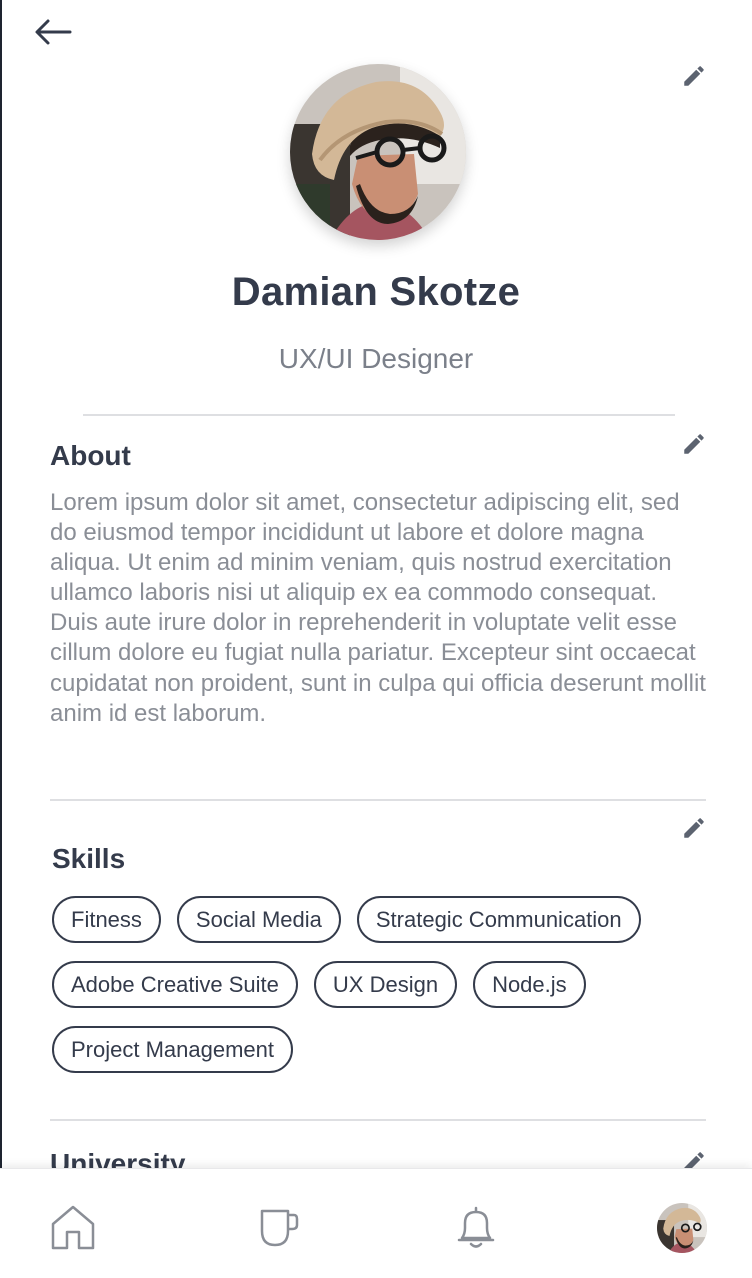 The height and width of the screenshot is (1278, 752). Describe the element at coordinates (106, 919) in the screenshot. I see `skill-chip: Fitness` at that location.